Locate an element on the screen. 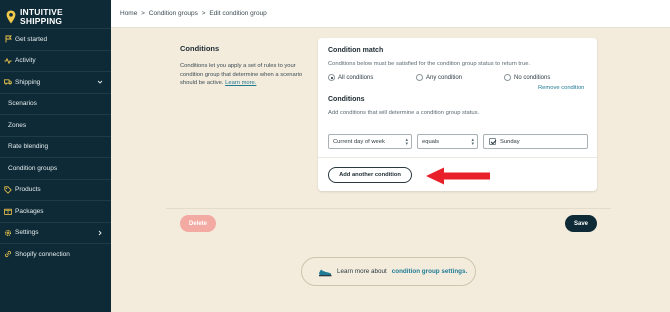 This screenshot has height=312, width=670. sidebar-item-scenarios: Scenarios is located at coordinates (55, 103).